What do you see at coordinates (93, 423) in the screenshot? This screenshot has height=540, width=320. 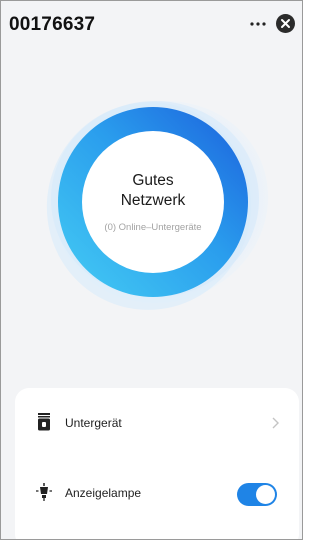 I see `subdevice-label: Untergerät` at bounding box center [93, 423].